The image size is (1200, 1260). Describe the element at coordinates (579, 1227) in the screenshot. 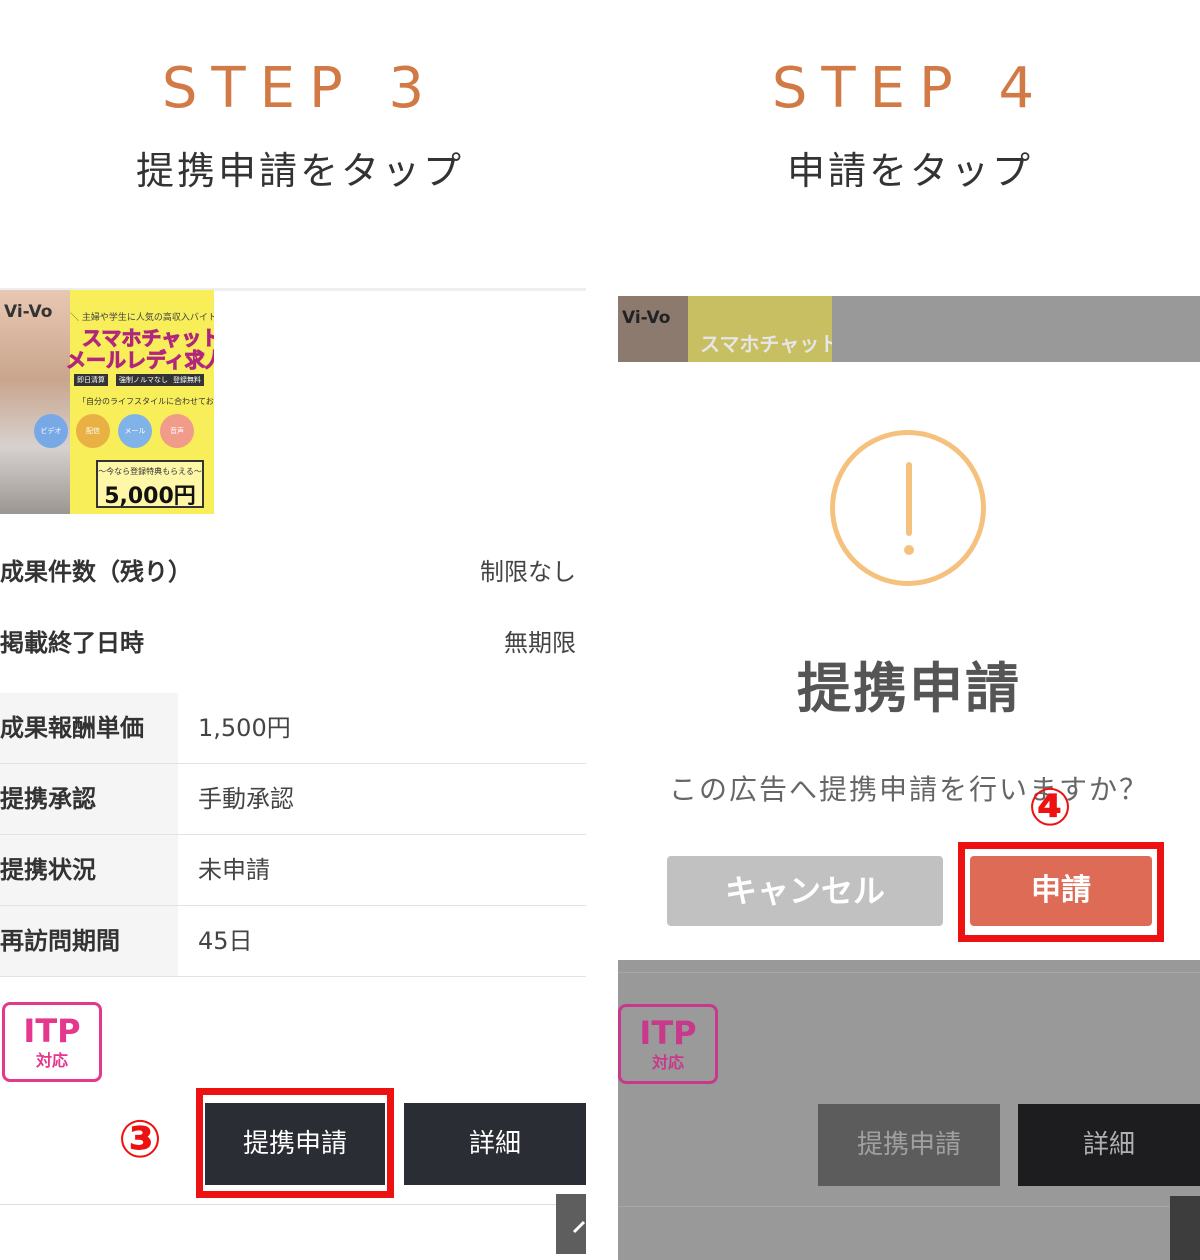

I see `chevron-up-icon` at that location.